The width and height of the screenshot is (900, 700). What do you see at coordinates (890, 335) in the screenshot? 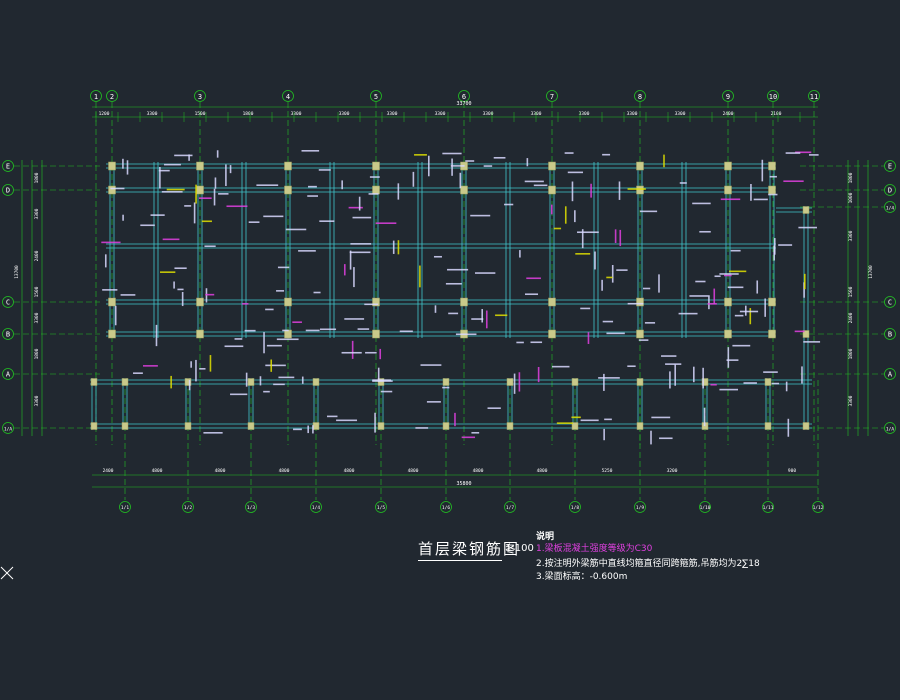
I see `axis-label-right-B: B` at bounding box center [890, 335].